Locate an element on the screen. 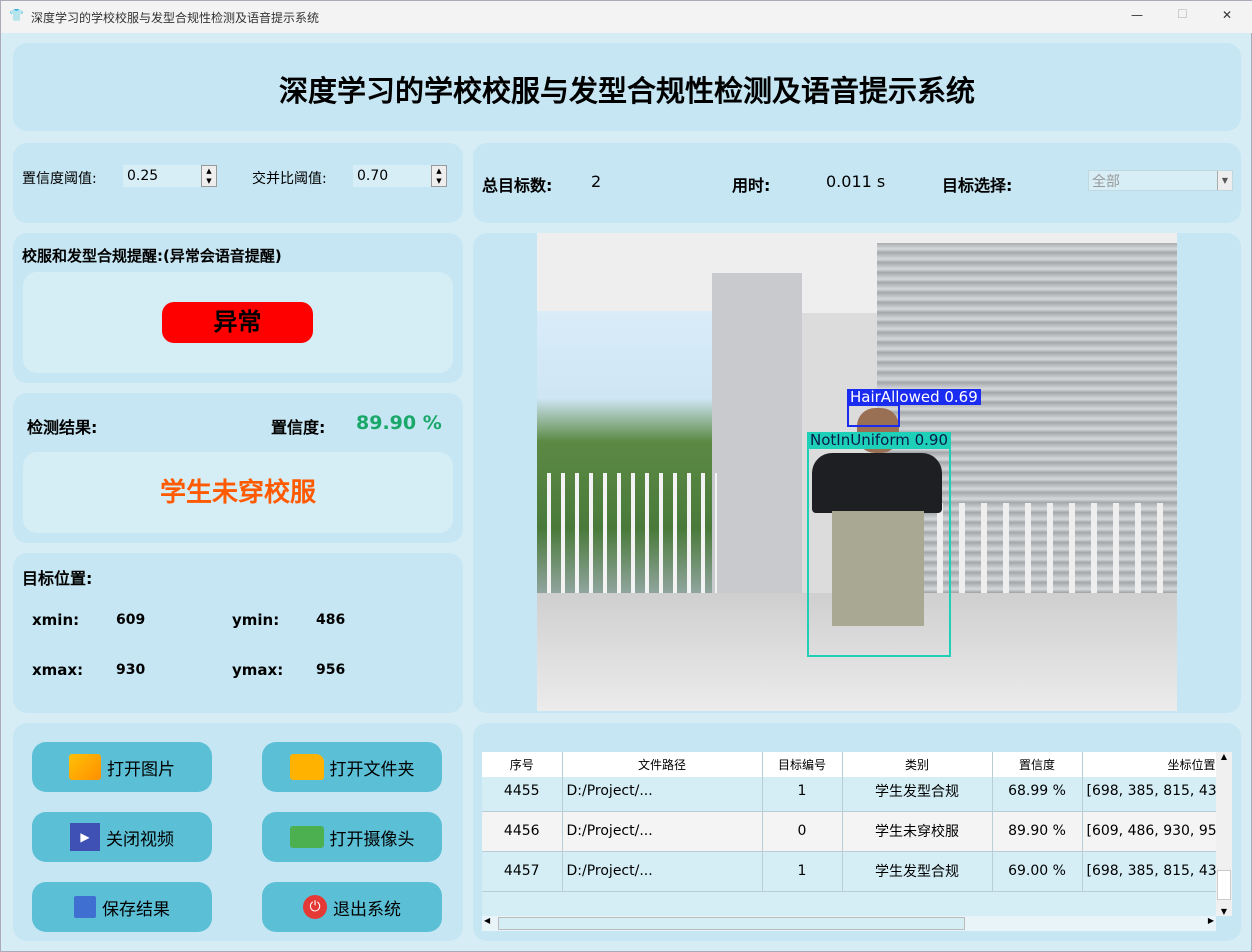  column-header: 序号 is located at coordinates (522, 764).